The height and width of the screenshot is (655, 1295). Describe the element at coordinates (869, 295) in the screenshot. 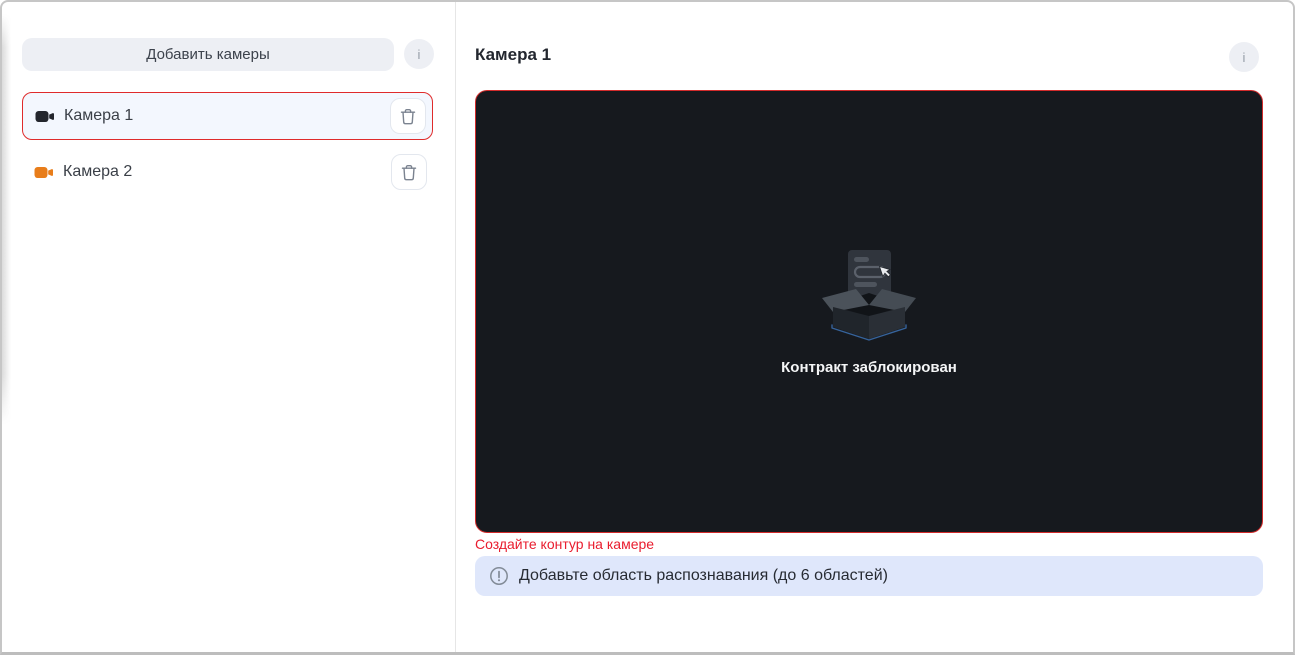

I see `empty-box-icon` at that location.